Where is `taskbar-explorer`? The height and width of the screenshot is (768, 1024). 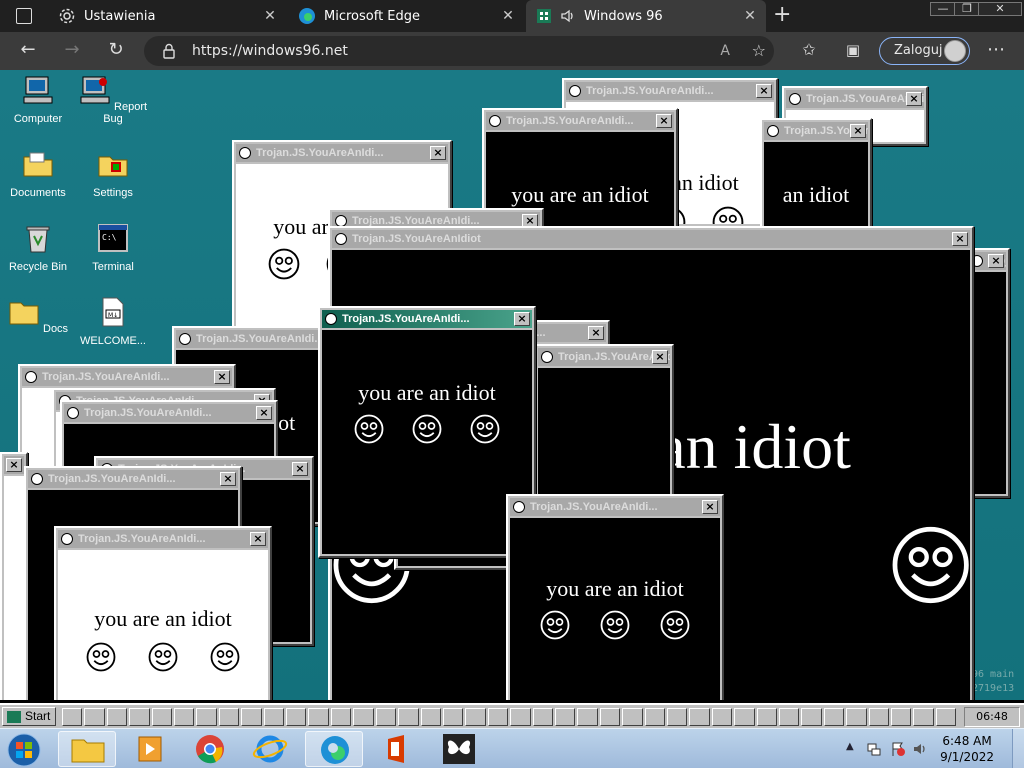 taskbar-explorer is located at coordinates (87, 749).